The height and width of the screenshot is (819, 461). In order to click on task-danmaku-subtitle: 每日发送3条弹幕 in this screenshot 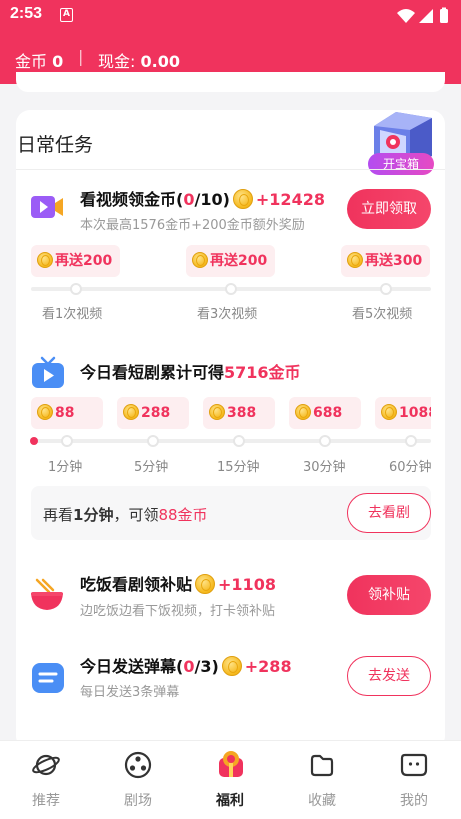, I will do `click(130, 692)`.